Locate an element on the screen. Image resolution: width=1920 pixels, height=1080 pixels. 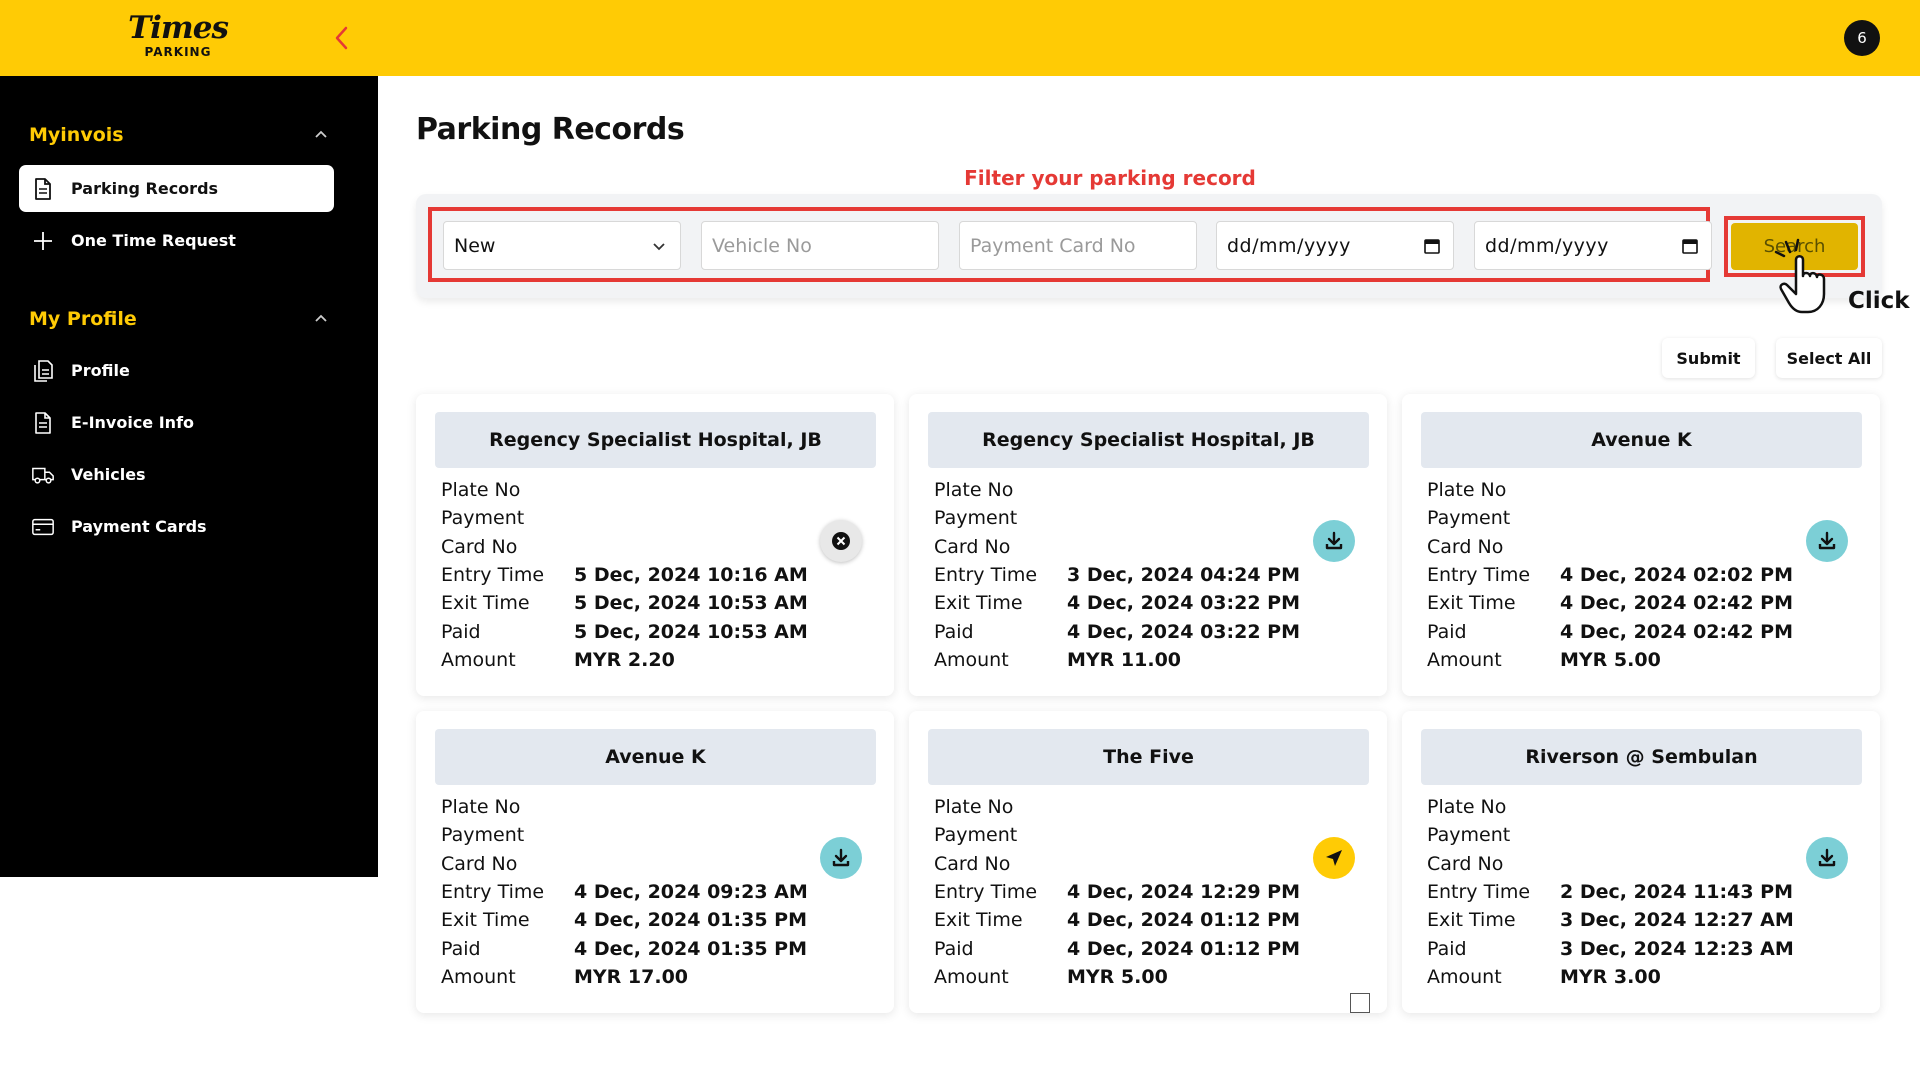
record-value-paid: 3 Dec, 2024 12:23 AM is located at coordinates (1677, 949).